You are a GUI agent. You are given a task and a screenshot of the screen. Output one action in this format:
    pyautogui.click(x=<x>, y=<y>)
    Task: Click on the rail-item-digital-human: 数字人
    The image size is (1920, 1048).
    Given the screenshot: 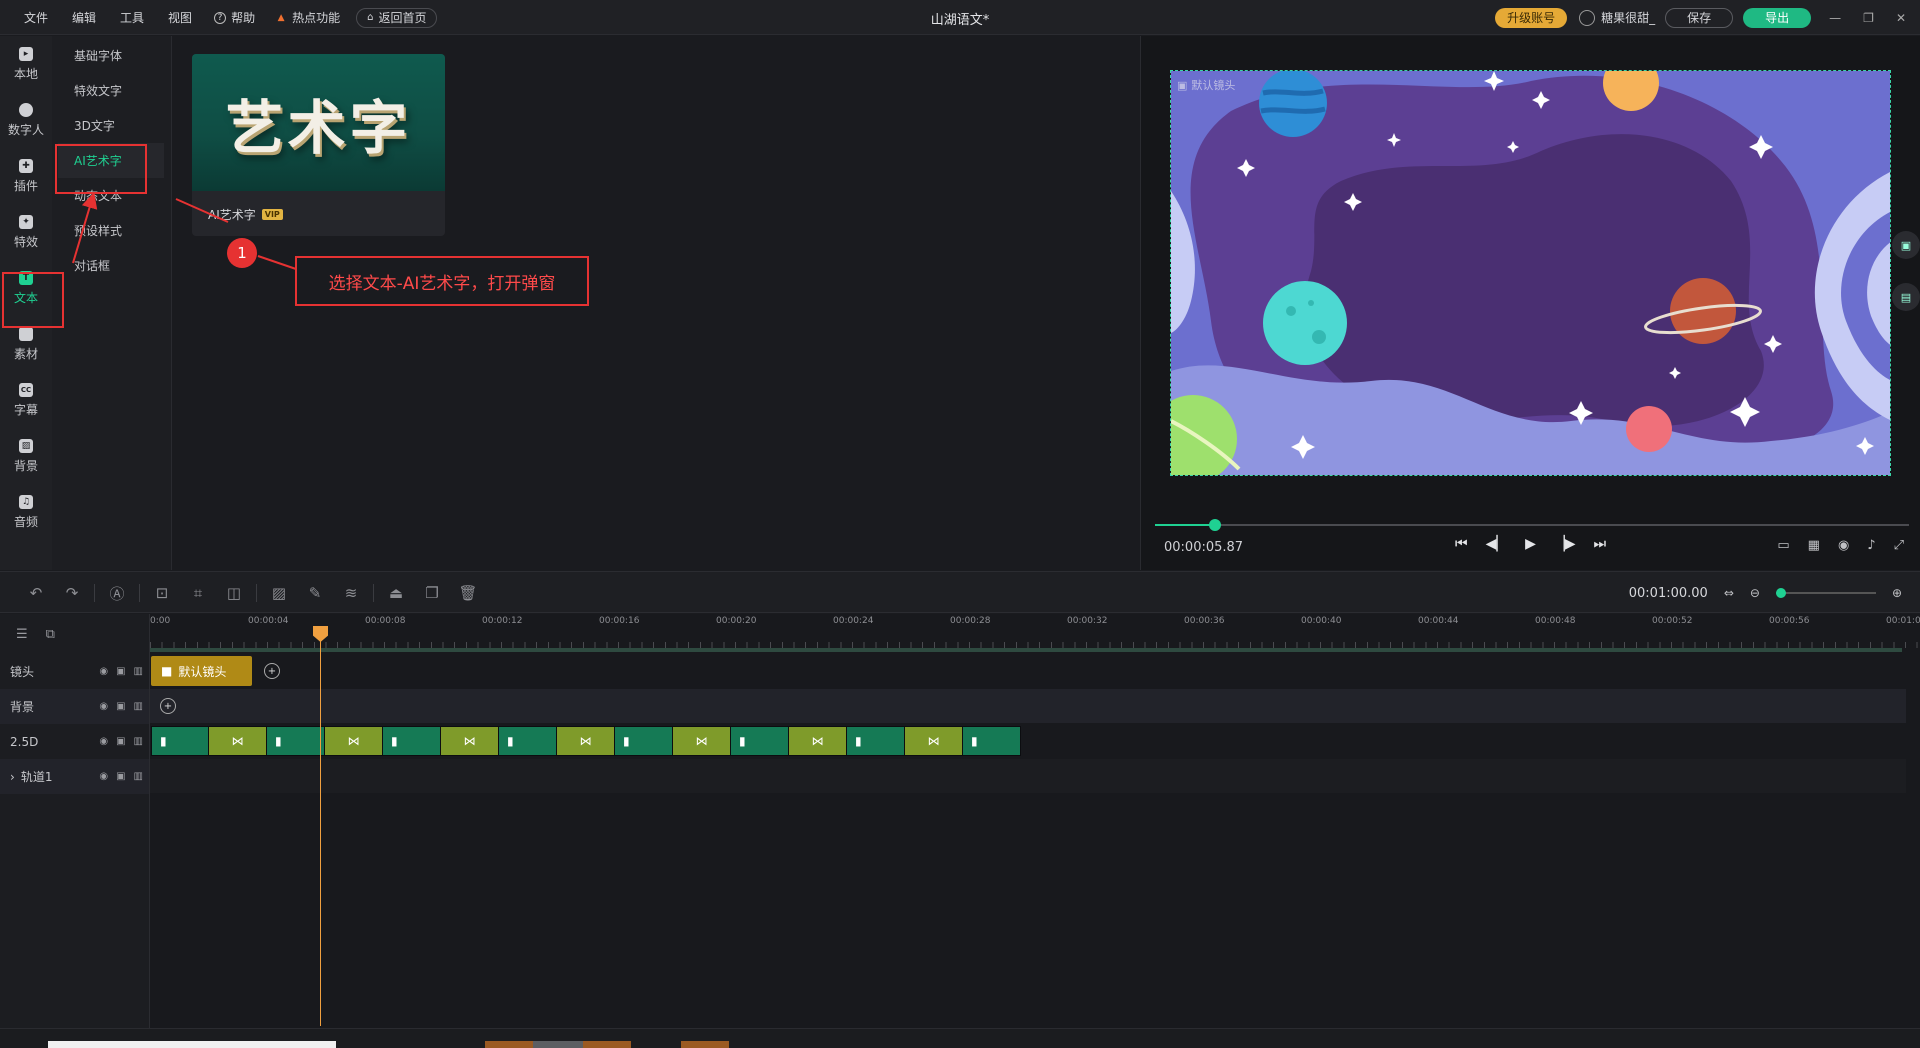 What is the action you would take?
    pyautogui.click(x=26, y=120)
    